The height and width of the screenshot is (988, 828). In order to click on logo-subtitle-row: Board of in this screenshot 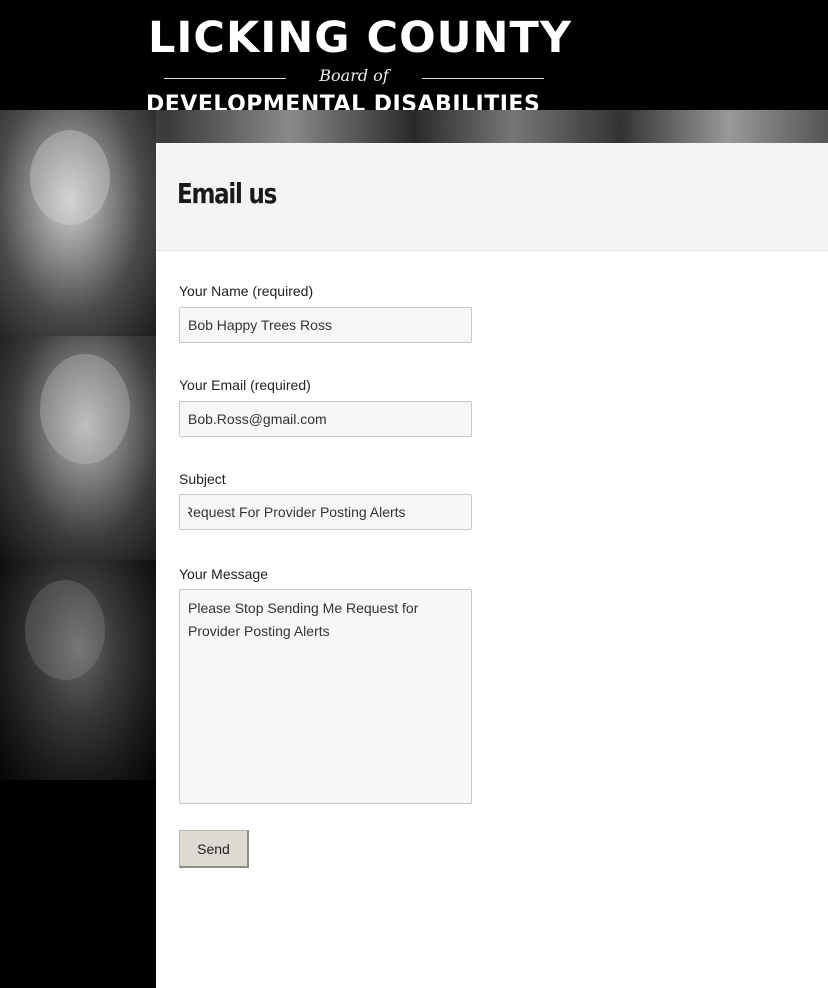, I will do `click(354, 77)`.